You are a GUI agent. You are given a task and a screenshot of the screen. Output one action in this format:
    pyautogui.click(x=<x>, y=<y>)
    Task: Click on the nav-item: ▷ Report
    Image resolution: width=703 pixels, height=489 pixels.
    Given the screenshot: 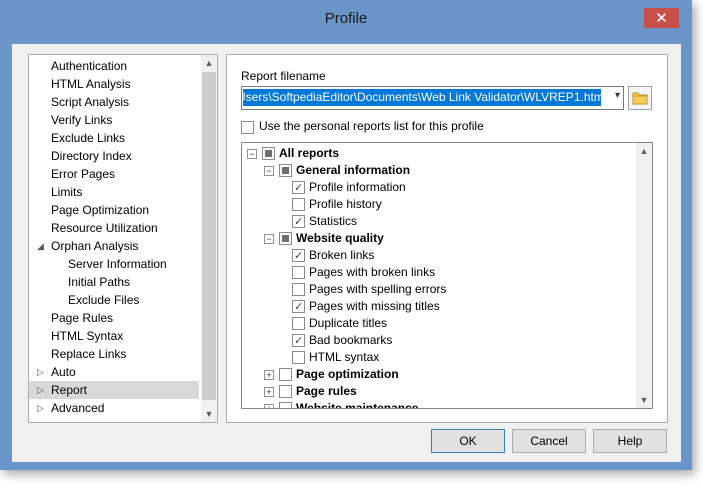 What is the action you would take?
    pyautogui.click(x=114, y=390)
    